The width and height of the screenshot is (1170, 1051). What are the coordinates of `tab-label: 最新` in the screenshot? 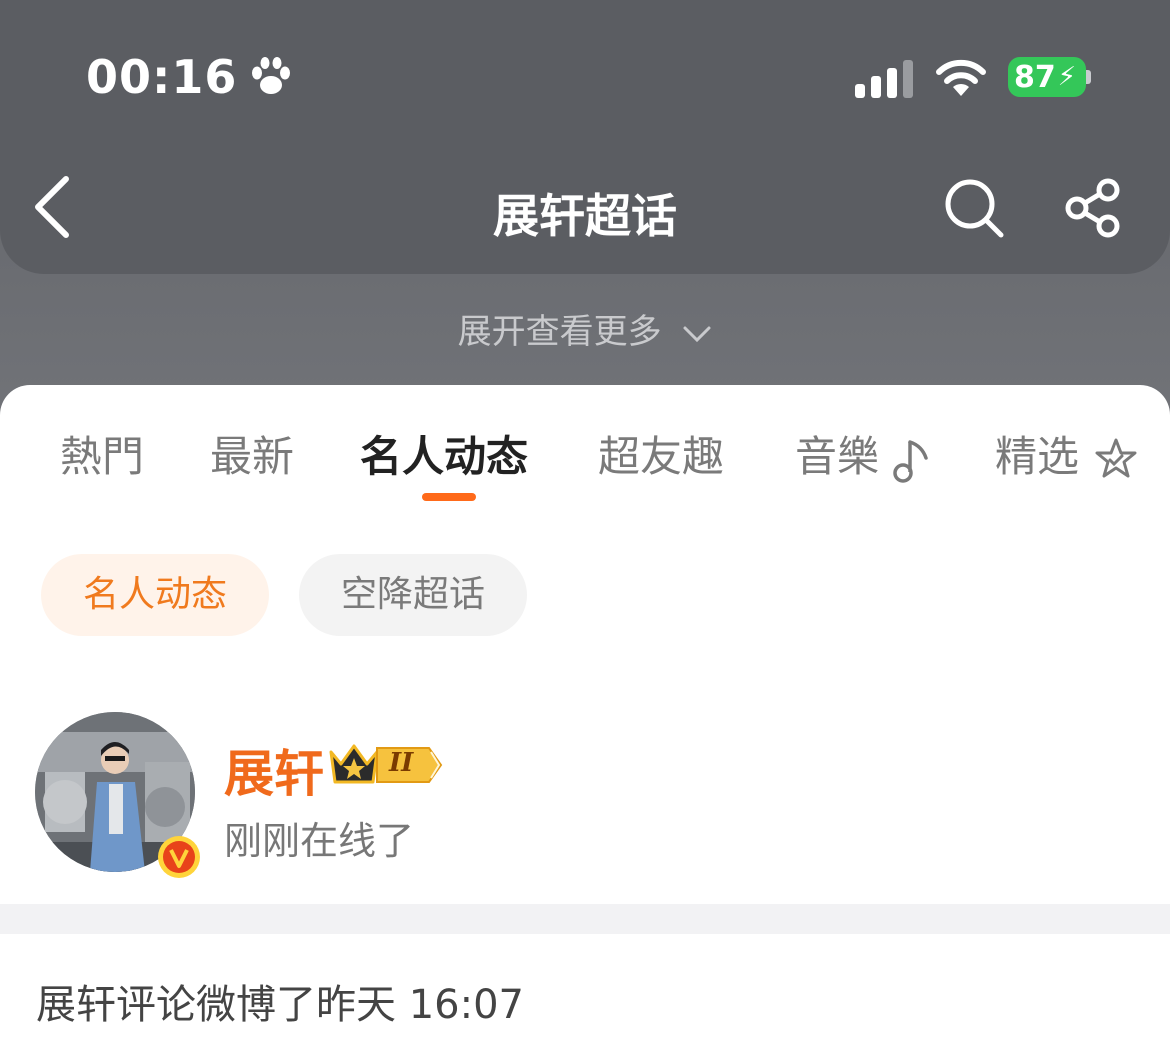 It's located at (252, 456).